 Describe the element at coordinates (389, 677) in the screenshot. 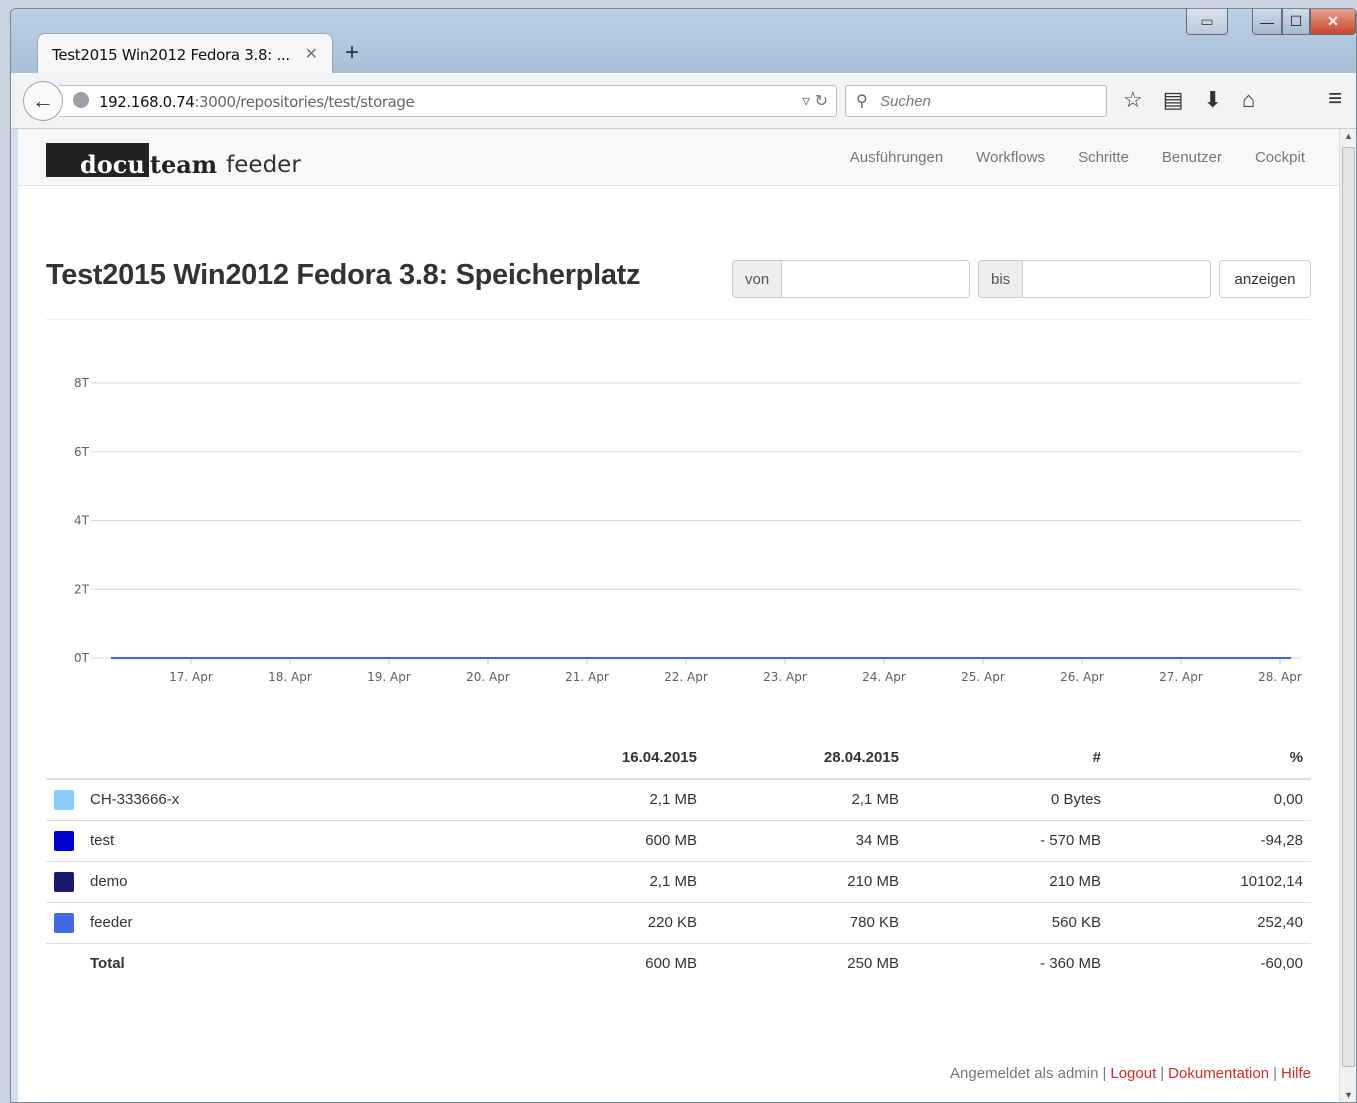

I see `x-tick-label: 19. Apr` at that location.